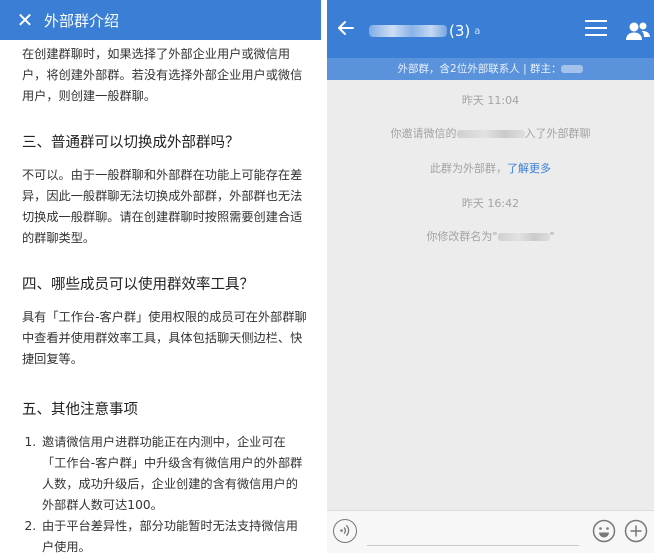  I want to click on back-arrow-icon, so click(346, 29).